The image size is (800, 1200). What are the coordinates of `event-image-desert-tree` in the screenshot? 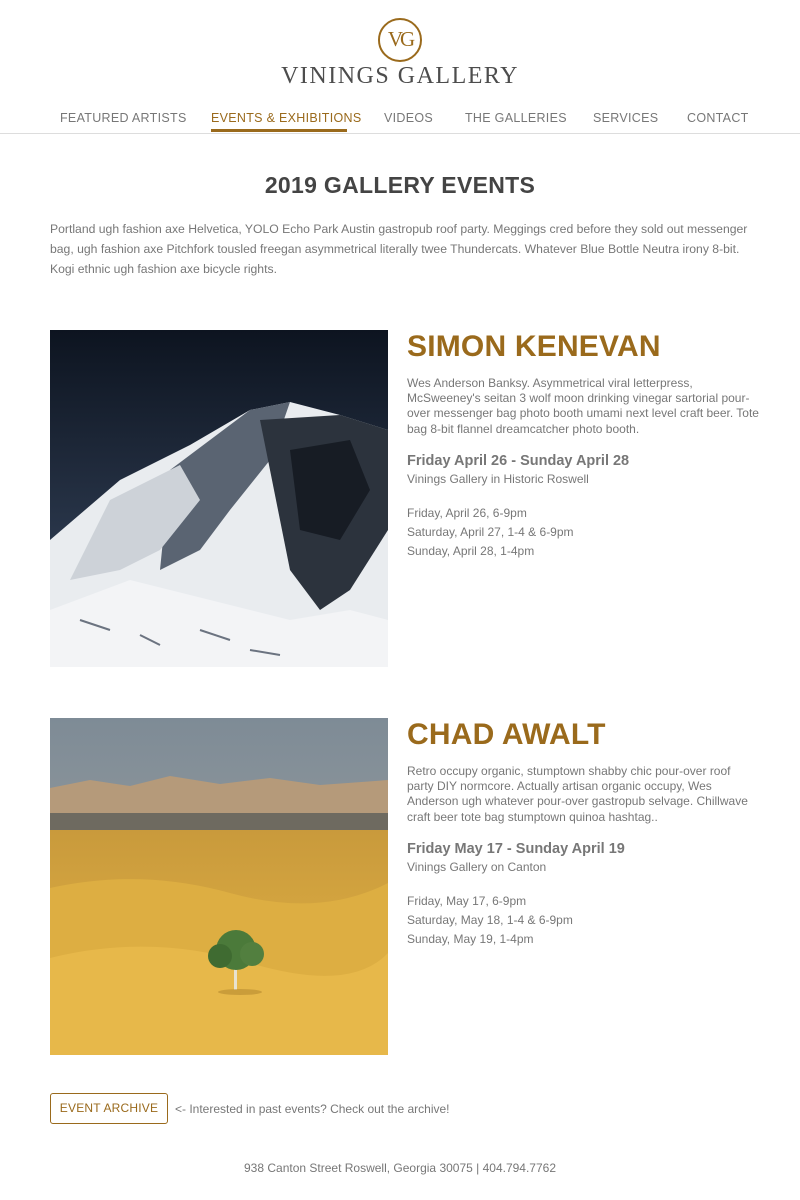 It's located at (219, 886).